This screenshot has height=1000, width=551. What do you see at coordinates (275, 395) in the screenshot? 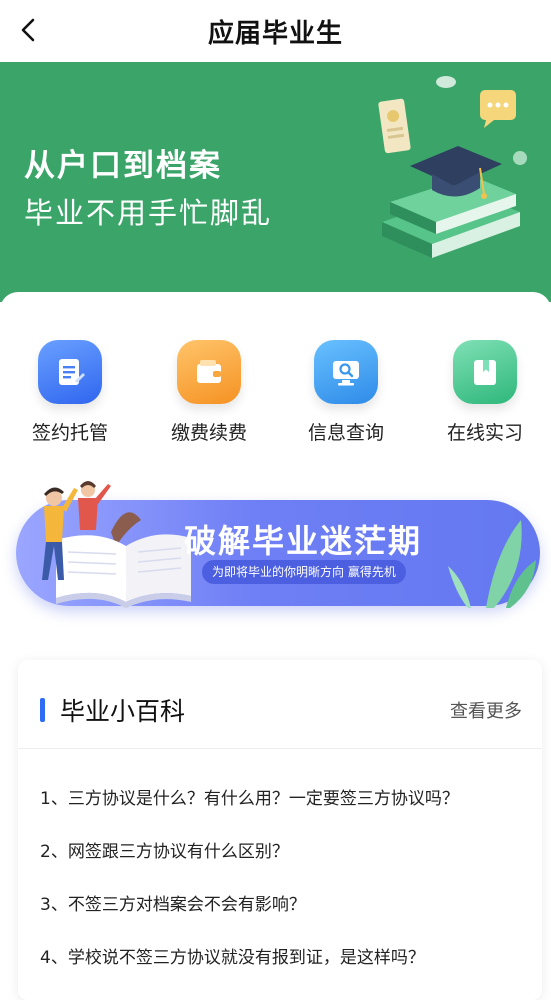
I see `quick-actions: 签约托管 缴费续费 信息查询 在线实习` at bounding box center [275, 395].